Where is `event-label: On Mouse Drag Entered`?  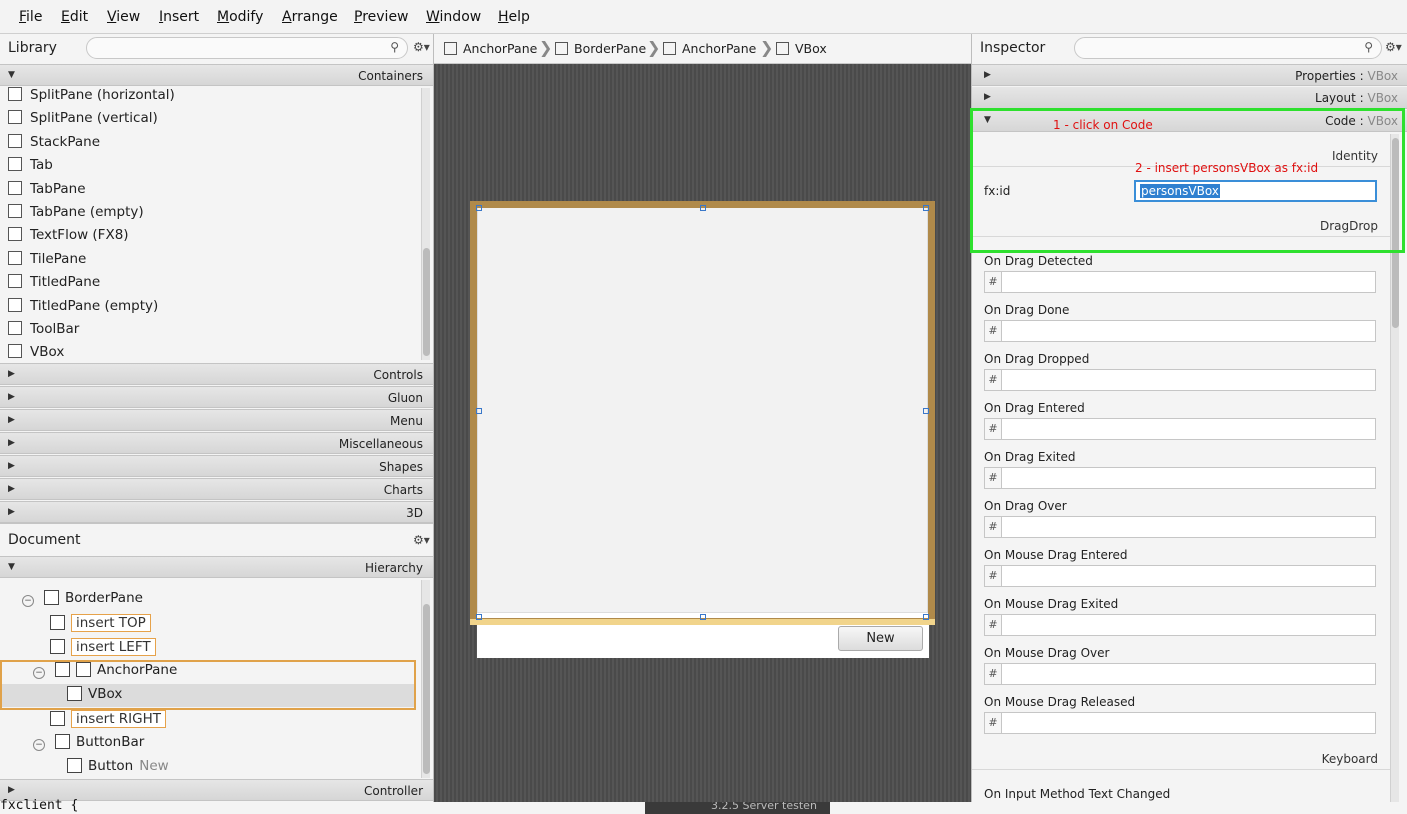
event-label: On Mouse Drag Entered is located at coordinates (1056, 555).